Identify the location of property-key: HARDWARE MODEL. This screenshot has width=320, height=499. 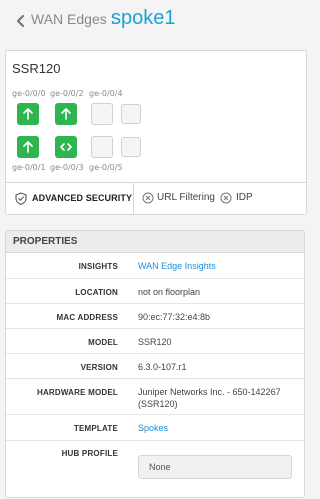
(77, 392).